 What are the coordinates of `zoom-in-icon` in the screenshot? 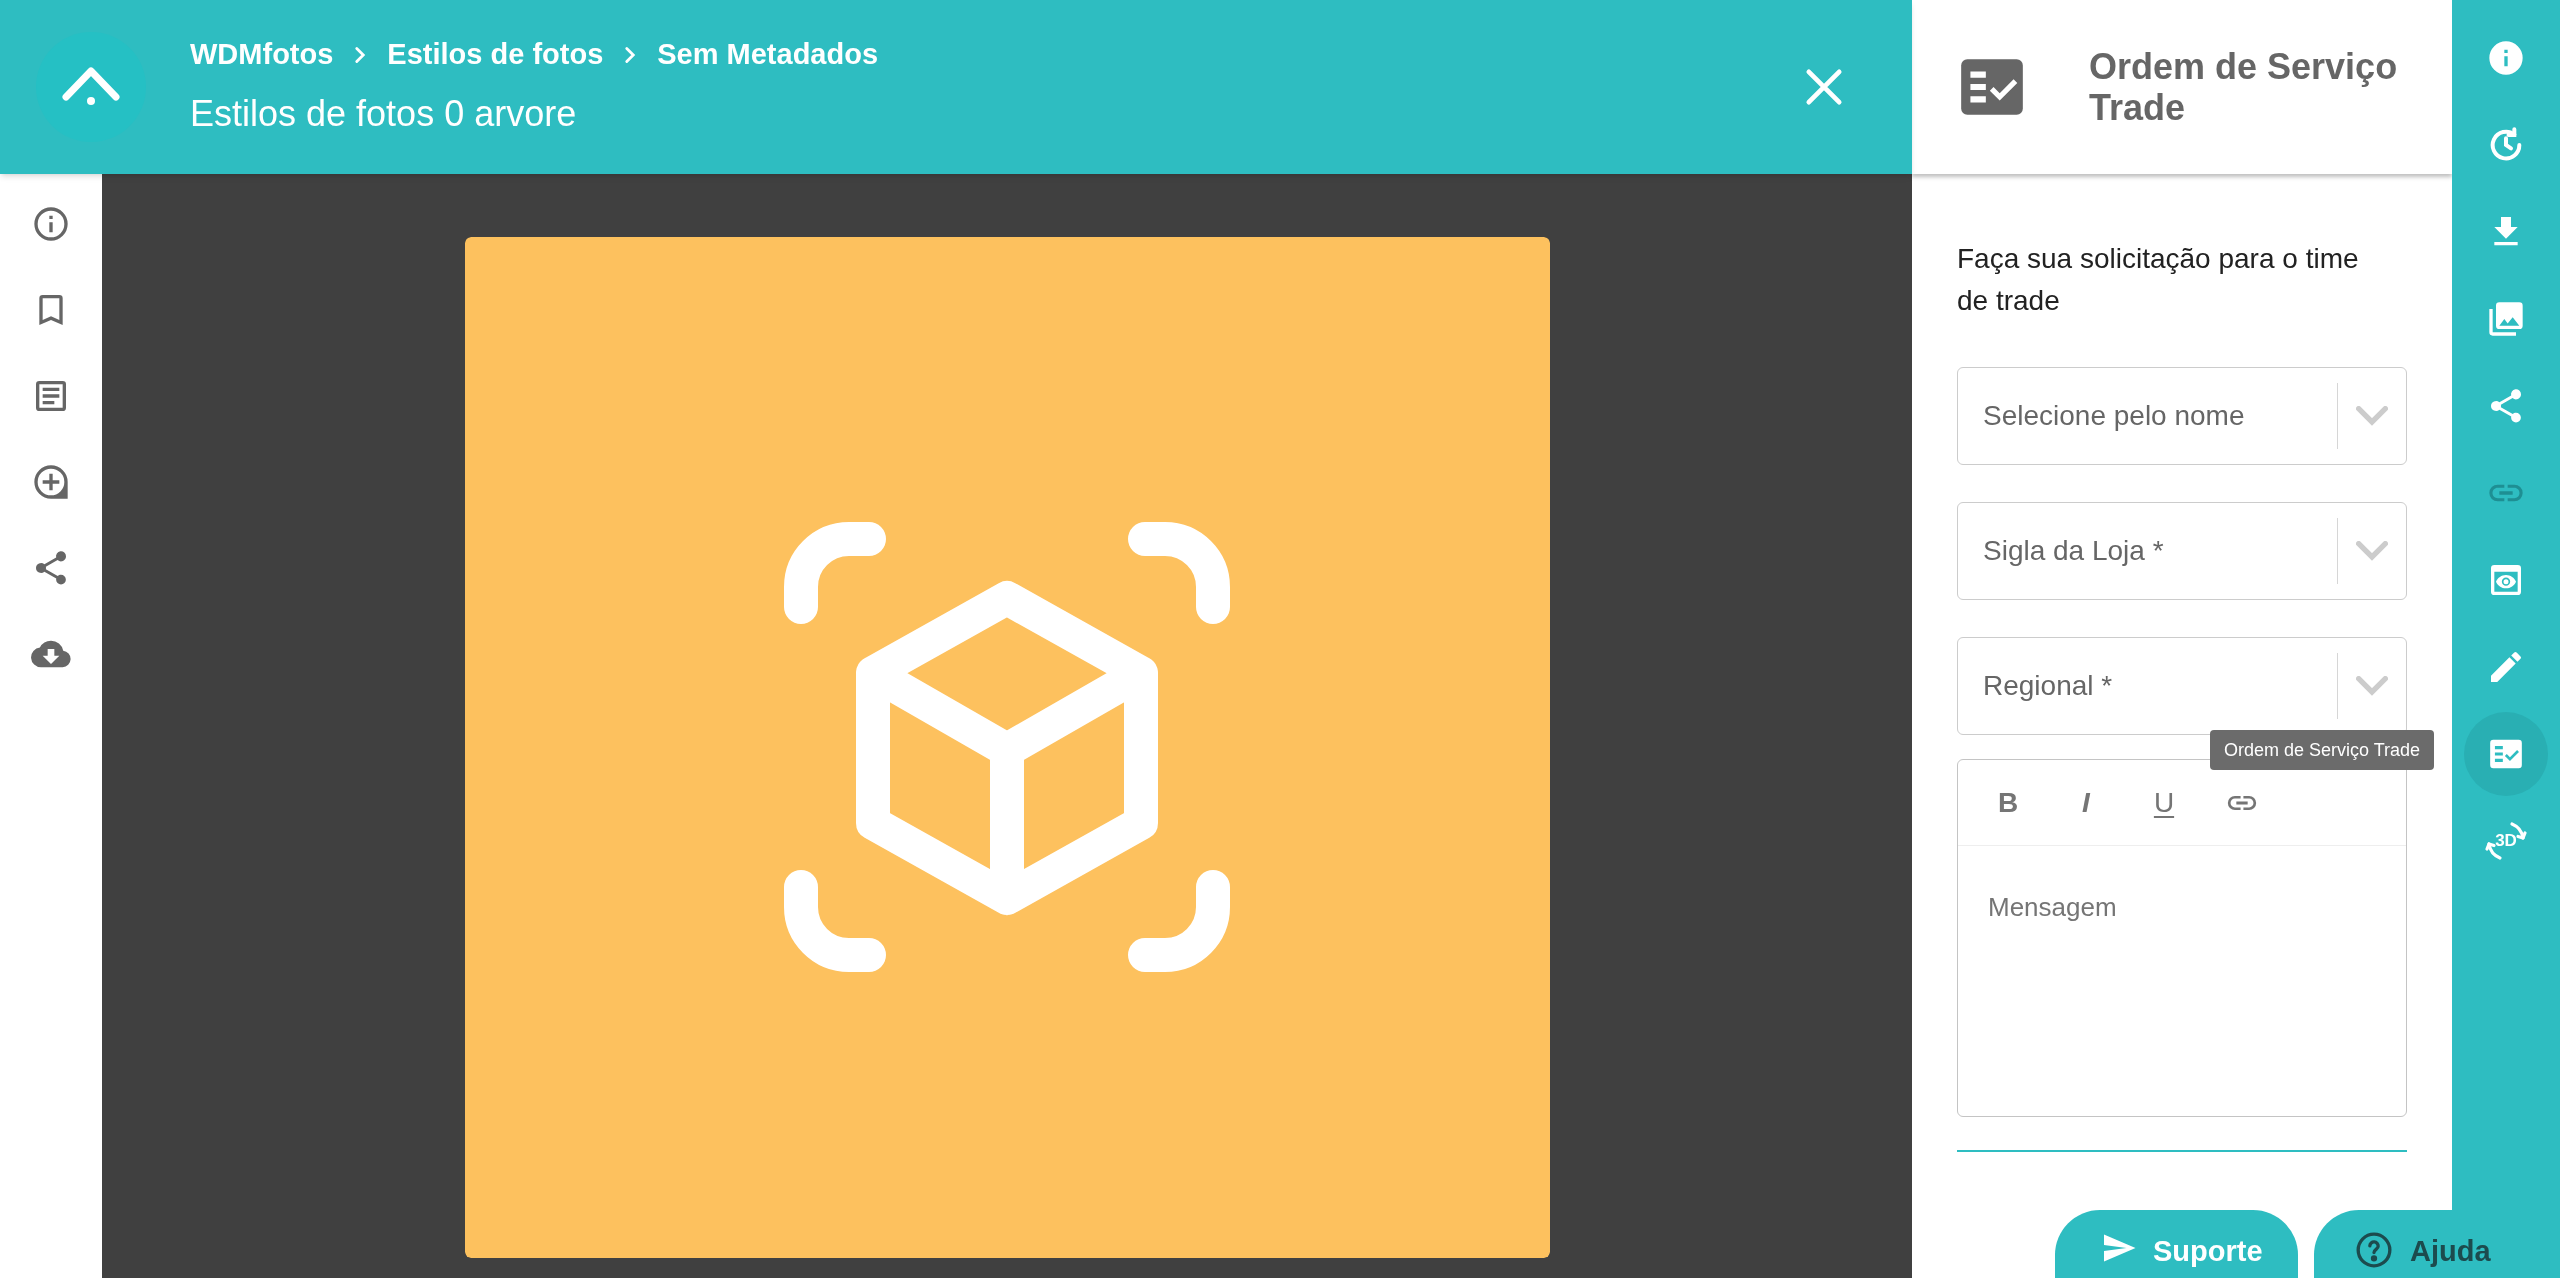 It's located at (51, 482).